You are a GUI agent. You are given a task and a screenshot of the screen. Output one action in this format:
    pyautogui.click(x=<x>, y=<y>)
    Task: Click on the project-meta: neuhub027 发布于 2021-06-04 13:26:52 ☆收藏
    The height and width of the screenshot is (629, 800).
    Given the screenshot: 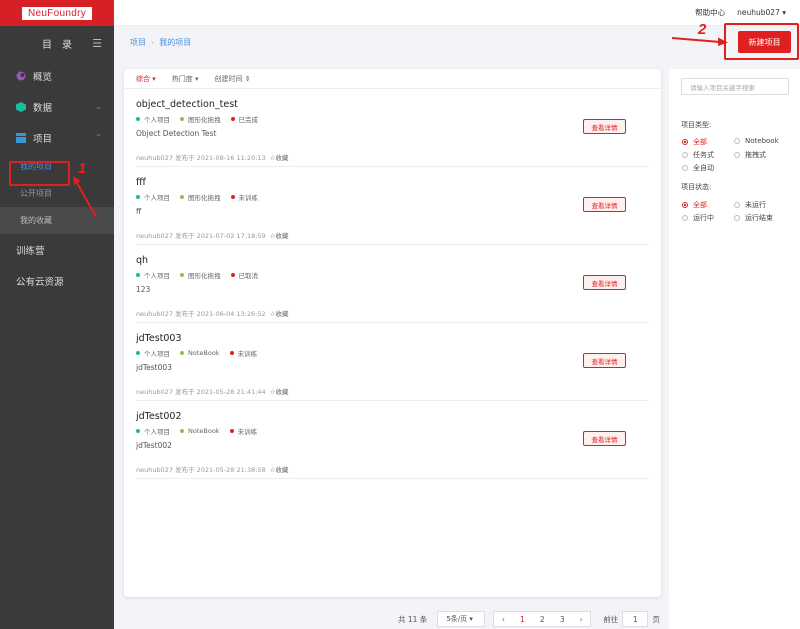 What is the action you would take?
    pyautogui.click(x=212, y=313)
    